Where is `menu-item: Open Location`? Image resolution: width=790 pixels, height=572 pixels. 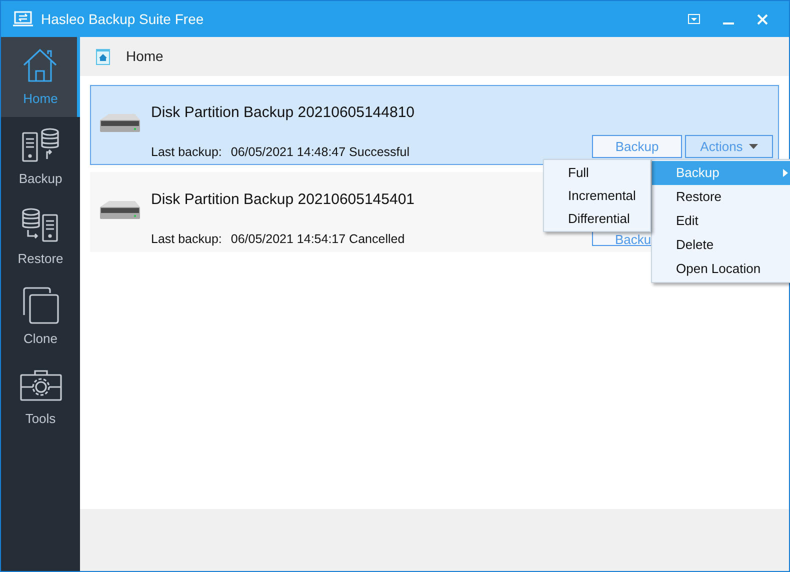
menu-item: Open Location is located at coordinates (721, 269).